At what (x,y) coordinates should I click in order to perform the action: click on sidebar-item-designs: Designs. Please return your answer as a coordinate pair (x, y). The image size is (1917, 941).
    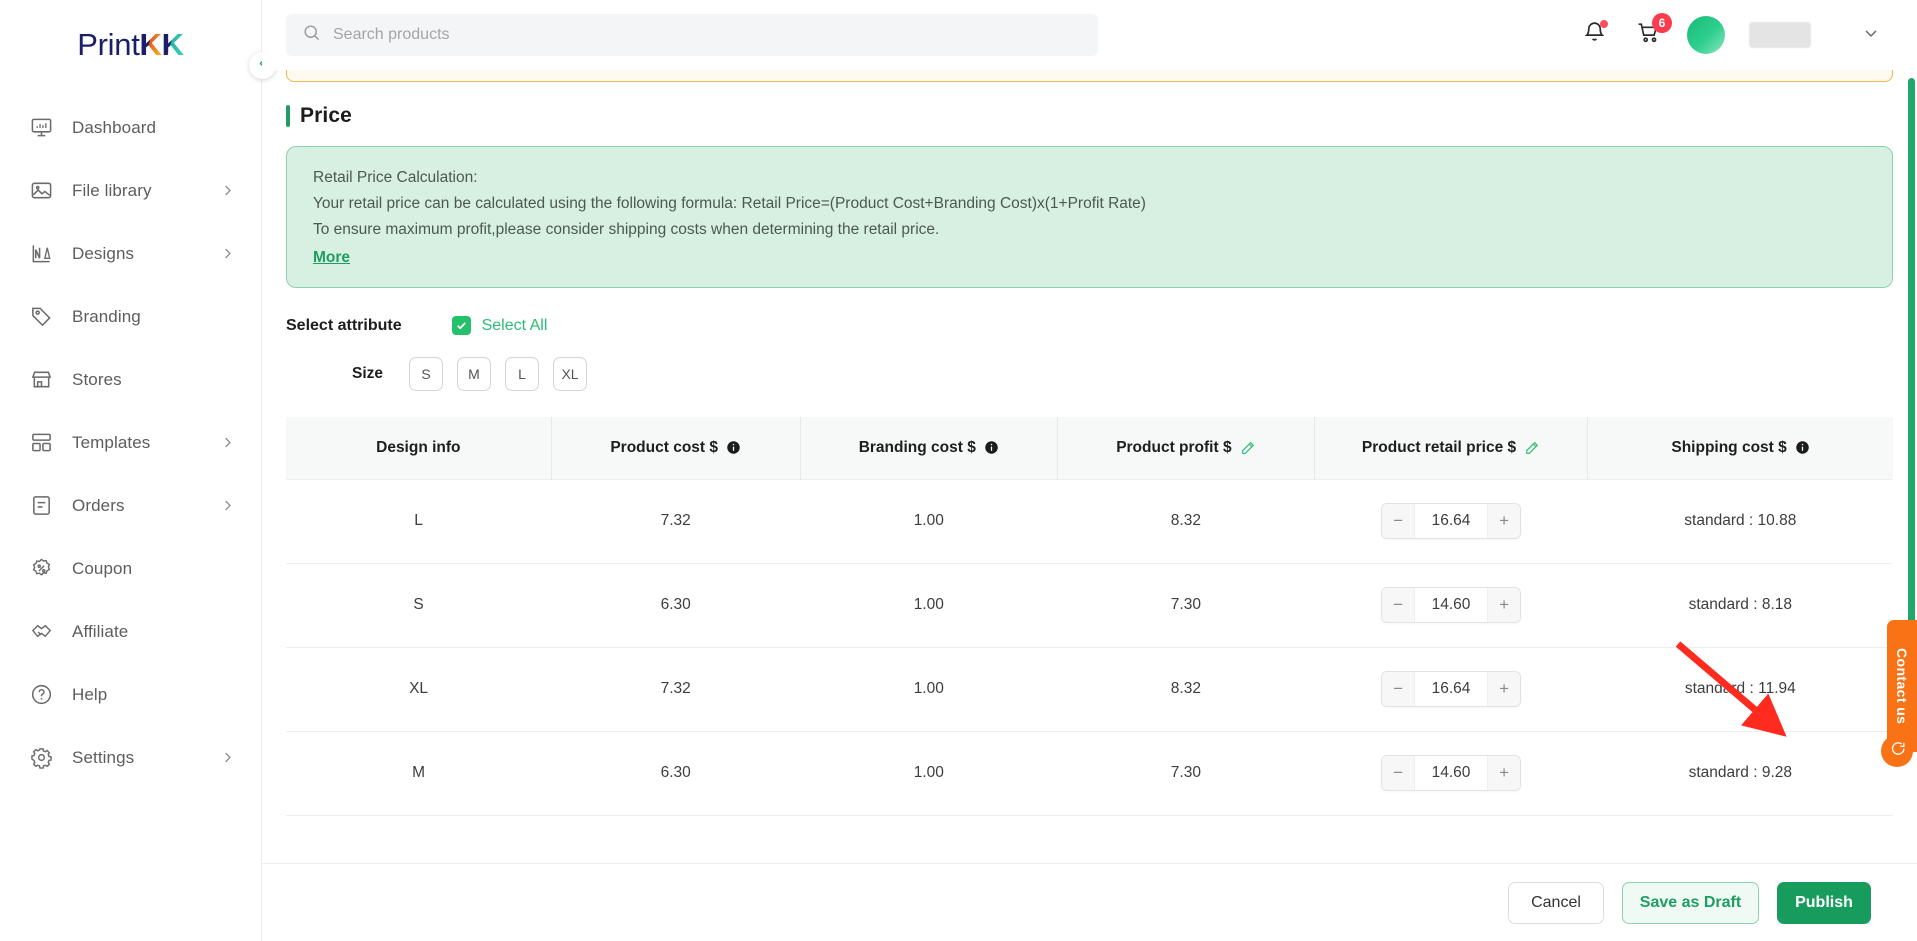
    Looking at the image, I should click on (130, 253).